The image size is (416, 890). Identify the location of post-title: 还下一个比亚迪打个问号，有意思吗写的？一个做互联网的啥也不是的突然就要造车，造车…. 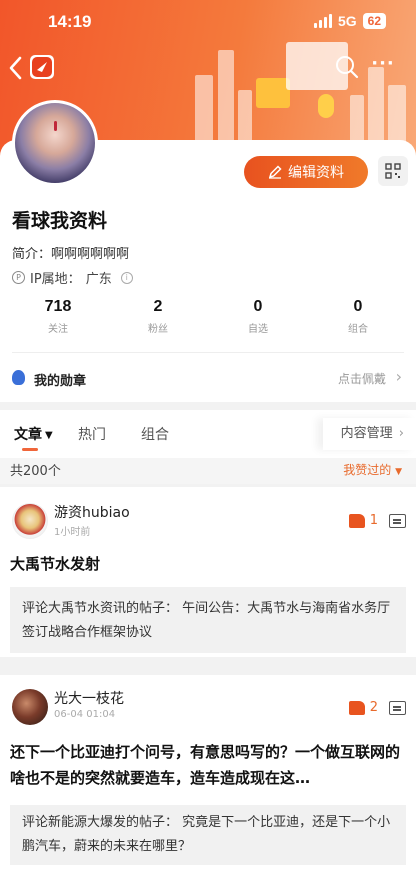
(207, 765).